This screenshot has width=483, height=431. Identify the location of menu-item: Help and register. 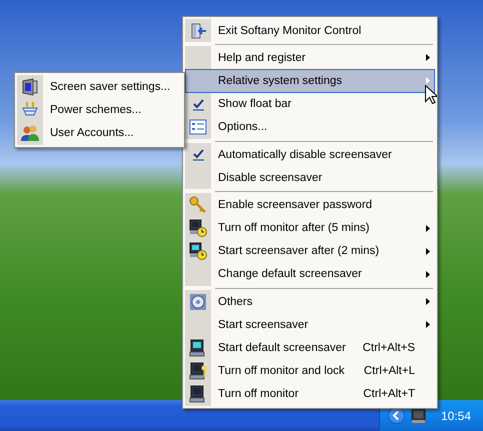
(310, 58).